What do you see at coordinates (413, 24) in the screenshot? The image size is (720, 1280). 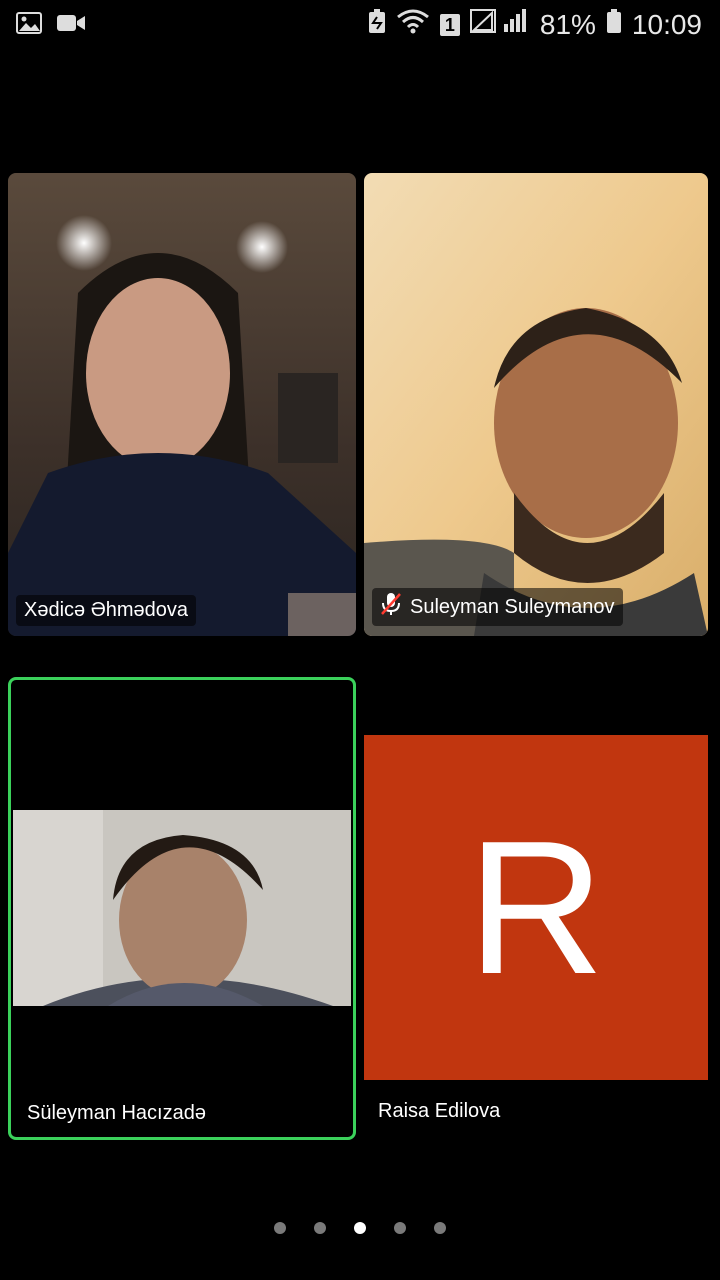 I see `wifi-icon` at bounding box center [413, 24].